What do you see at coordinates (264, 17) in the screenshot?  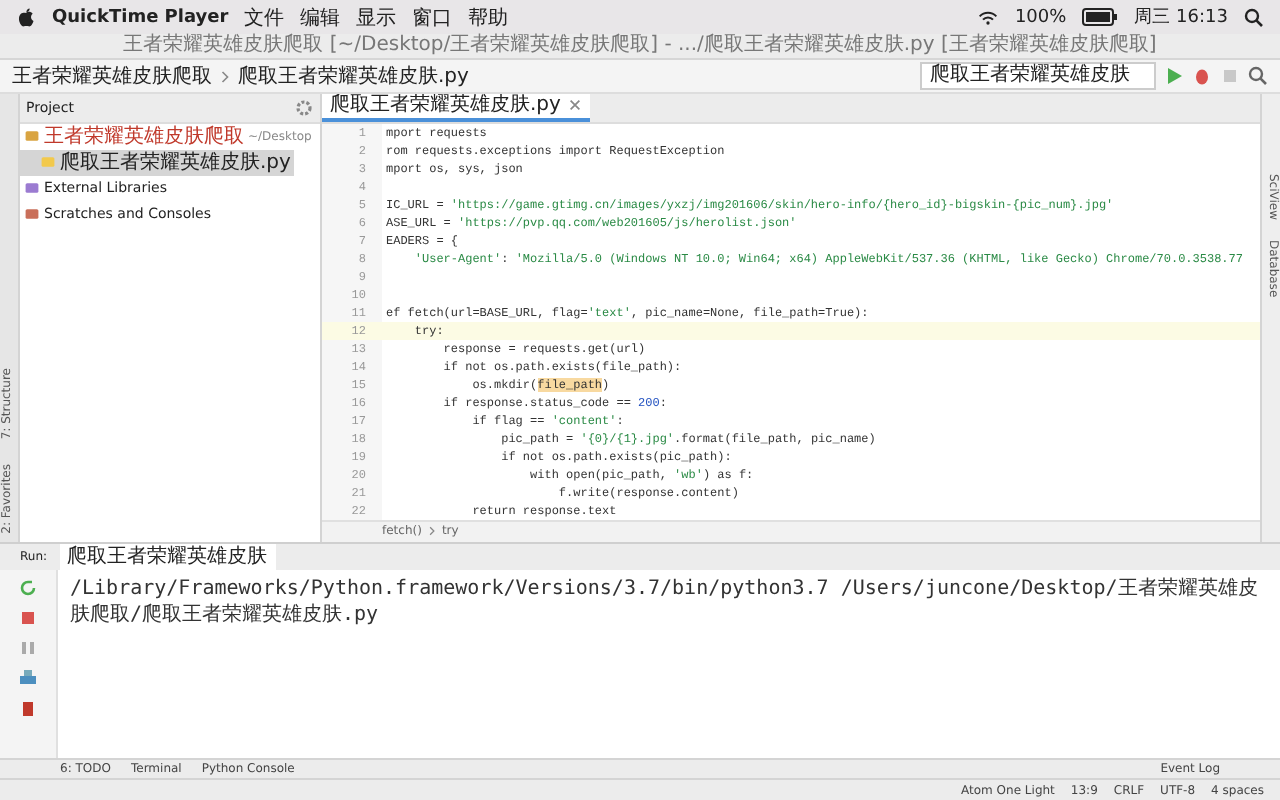 I see `menu-item: 文件` at bounding box center [264, 17].